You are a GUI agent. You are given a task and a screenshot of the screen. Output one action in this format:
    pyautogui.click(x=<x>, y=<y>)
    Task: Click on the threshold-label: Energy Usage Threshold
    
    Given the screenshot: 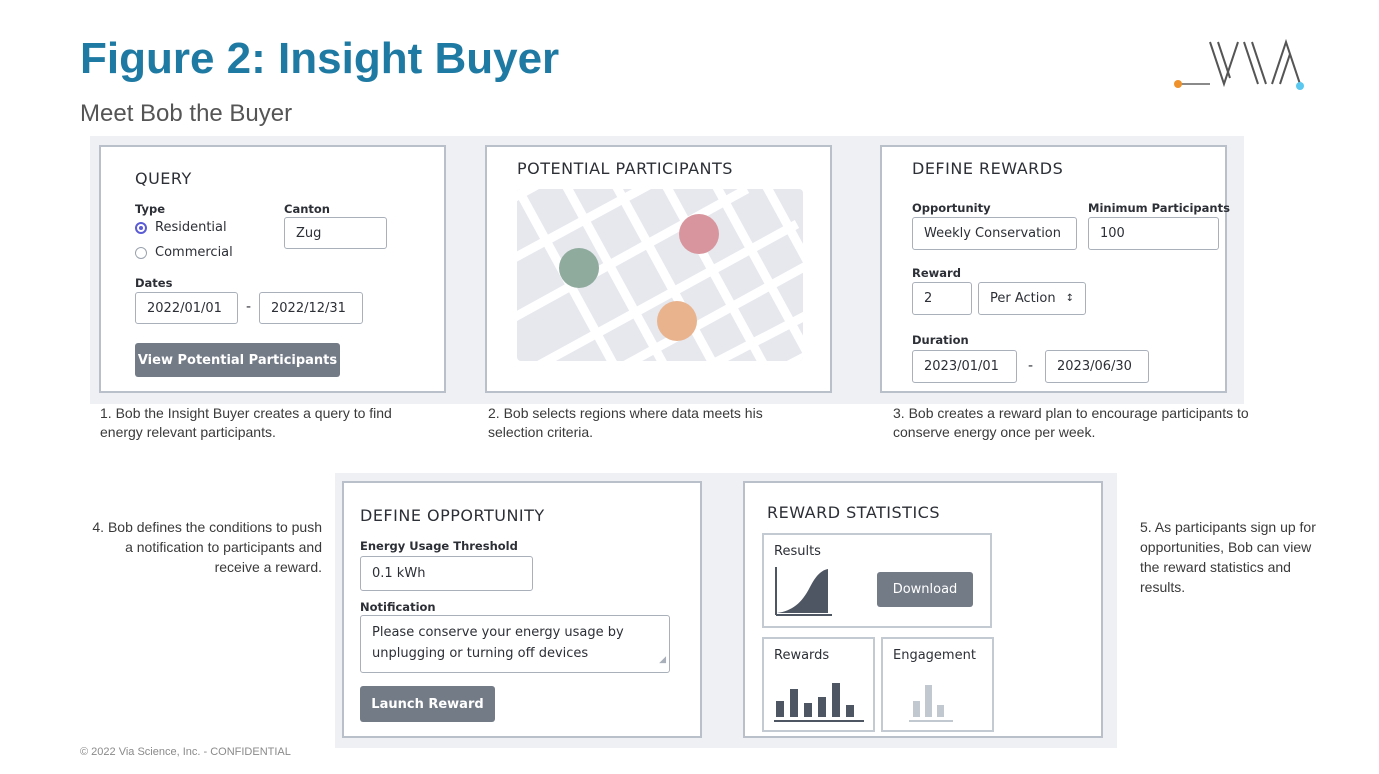 What is the action you would take?
    pyautogui.click(x=439, y=546)
    